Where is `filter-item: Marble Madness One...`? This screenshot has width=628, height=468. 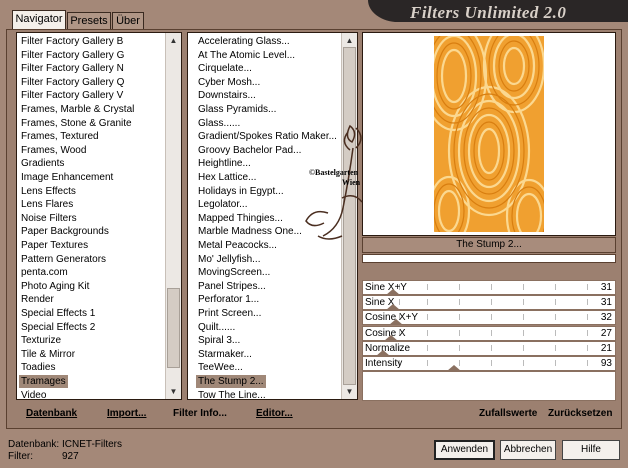 filter-item: Marble Madness One... is located at coordinates (250, 231).